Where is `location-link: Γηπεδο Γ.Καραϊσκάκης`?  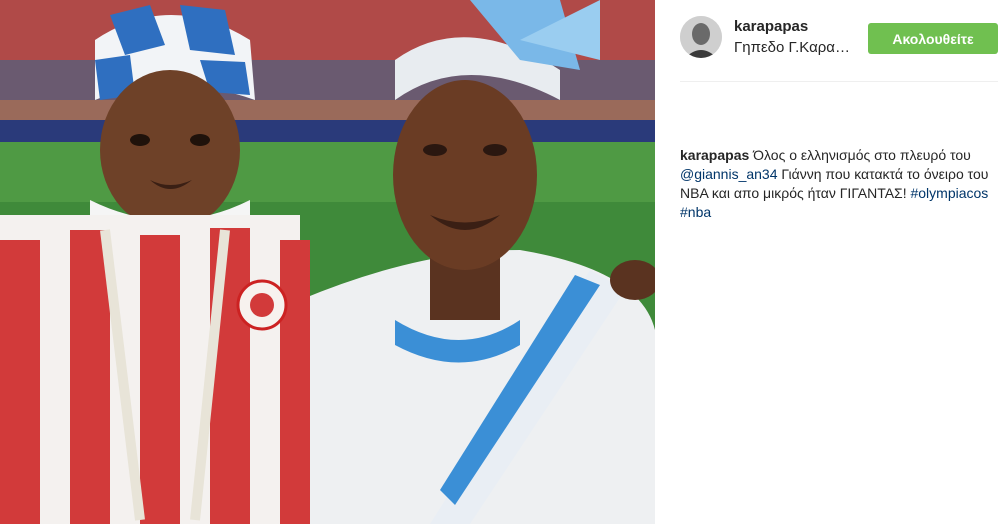 location-link: Γηπεδο Γ.Καραϊσκάκης is located at coordinates (793, 47).